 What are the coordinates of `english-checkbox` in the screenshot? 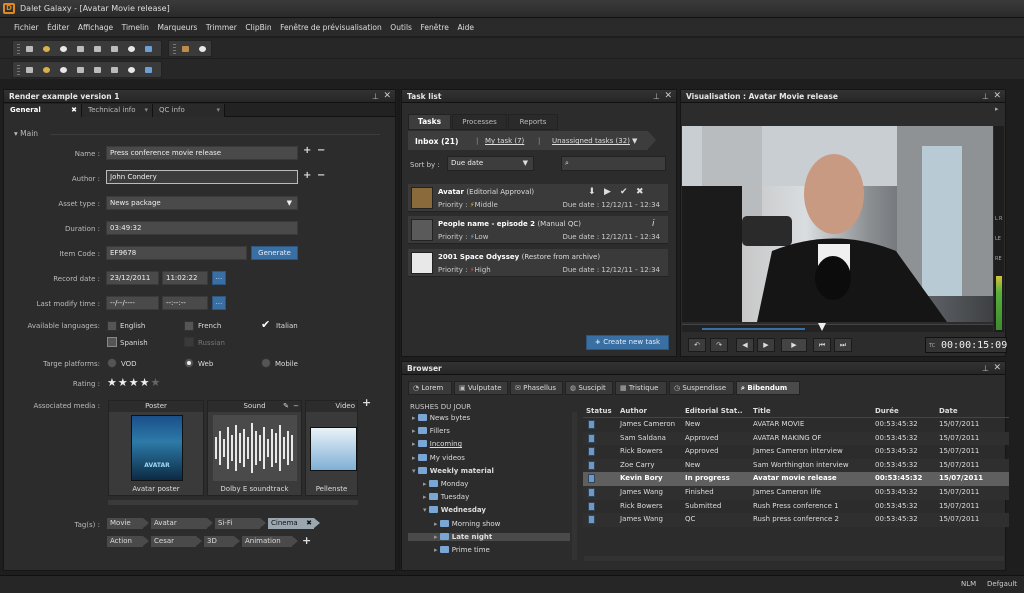 It's located at (112, 326).